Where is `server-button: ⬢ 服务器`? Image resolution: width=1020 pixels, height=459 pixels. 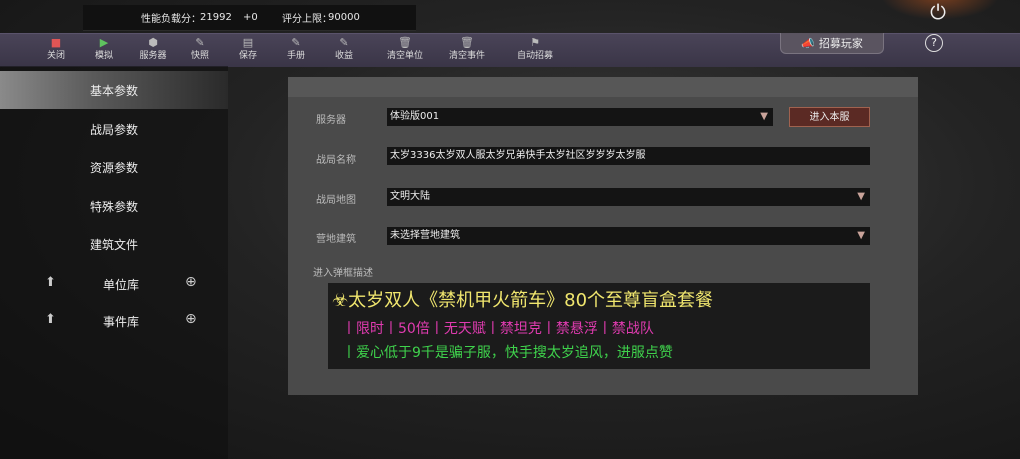 server-button: ⬢ 服务器 is located at coordinates (153, 49).